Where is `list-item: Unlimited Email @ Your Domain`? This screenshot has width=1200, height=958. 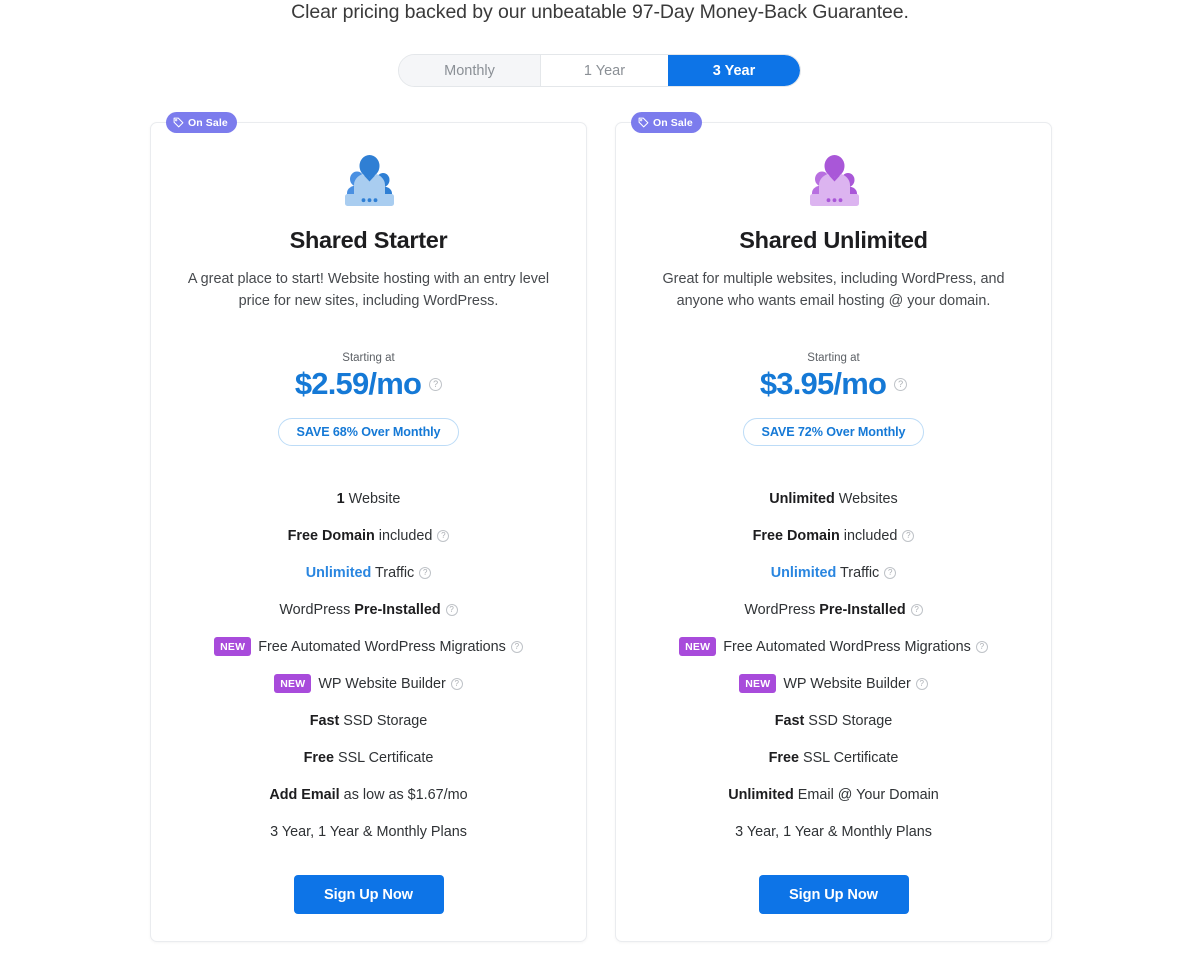 list-item: Unlimited Email @ Your Domain is located at coordinates (833, 794).